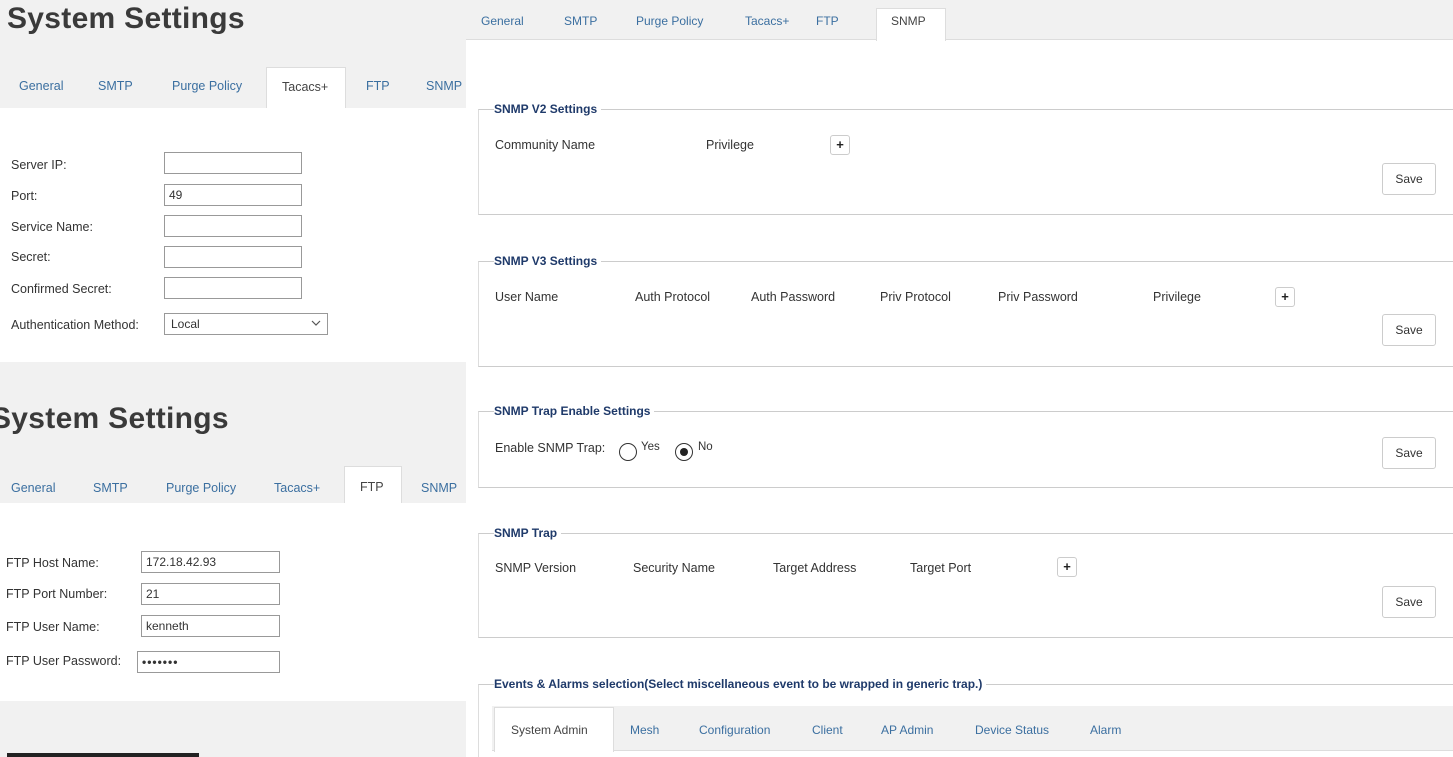  I want to click on col-priv-protocol: Priv Protocol, so click(915, 297).